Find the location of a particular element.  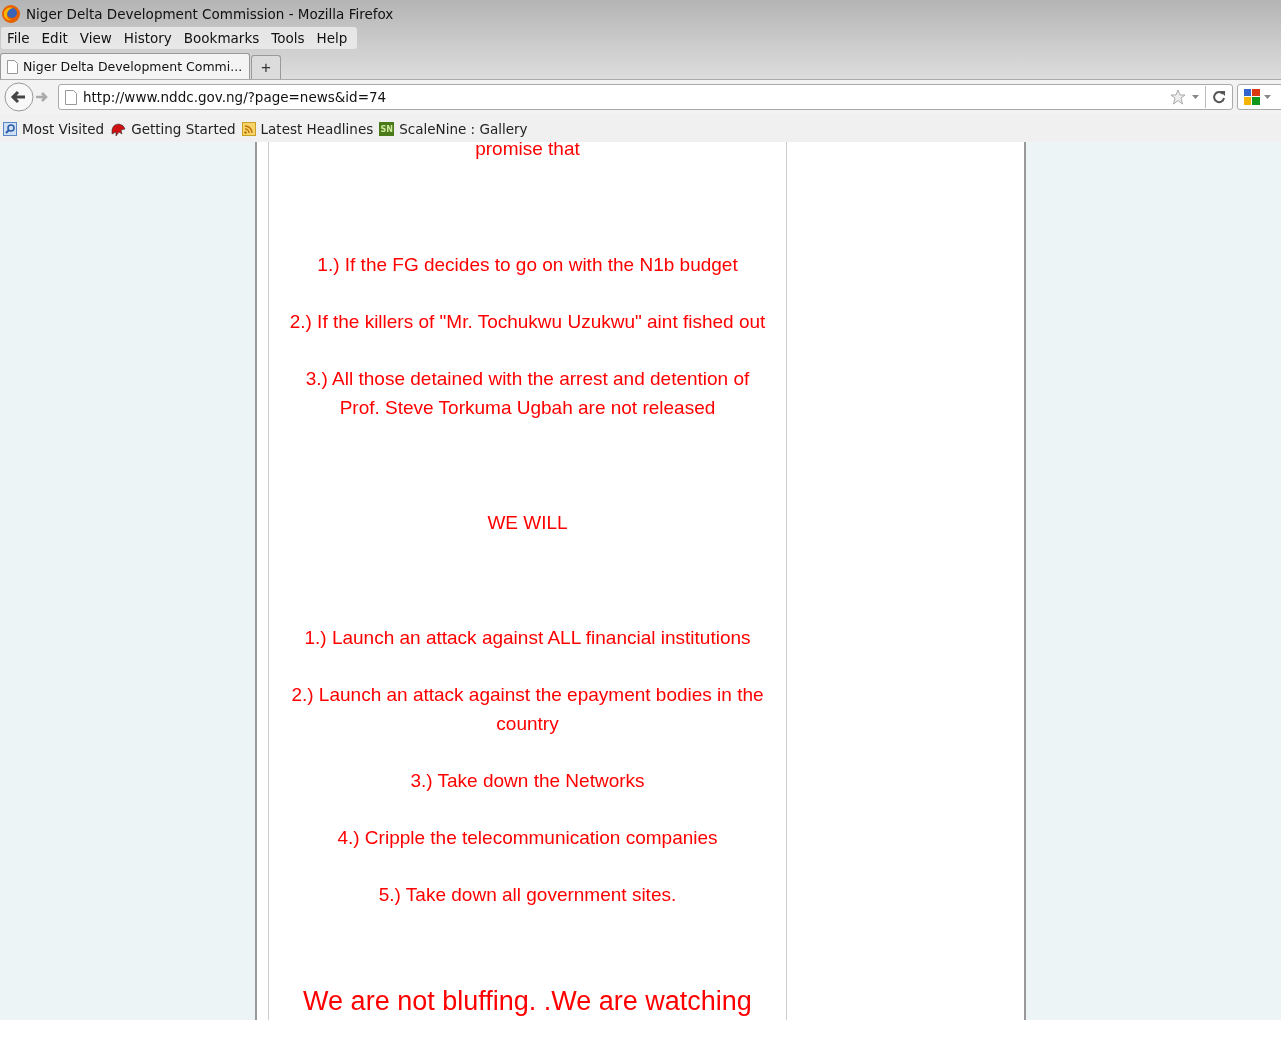

article-paragraph: 3.) Take down the Networks is located at coordinates (527, 781).